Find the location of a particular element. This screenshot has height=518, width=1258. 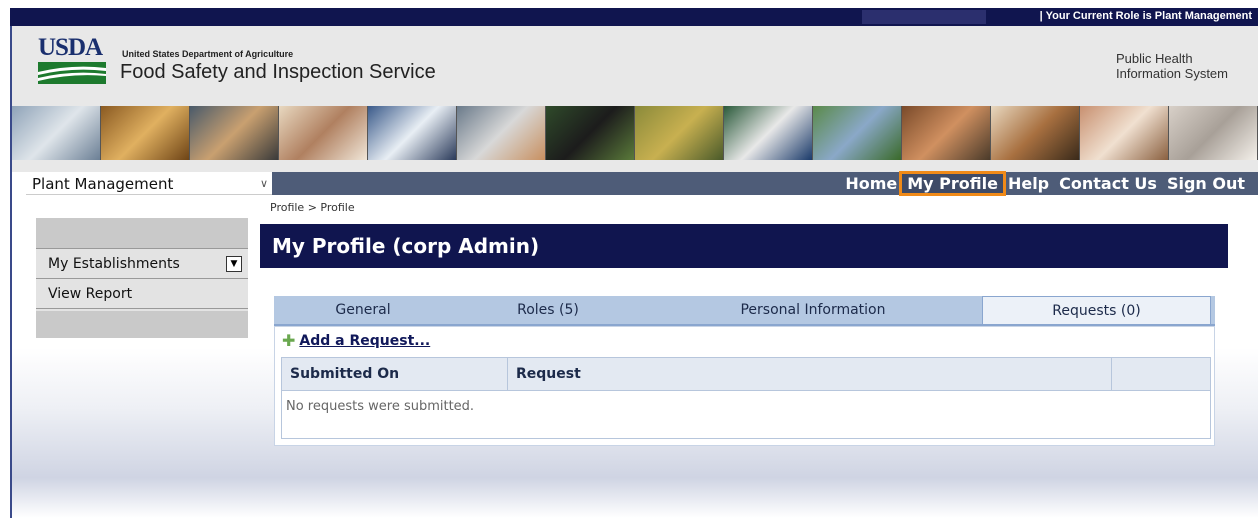

system-name-line1: Public Health is located at coordinates (1154, 58).